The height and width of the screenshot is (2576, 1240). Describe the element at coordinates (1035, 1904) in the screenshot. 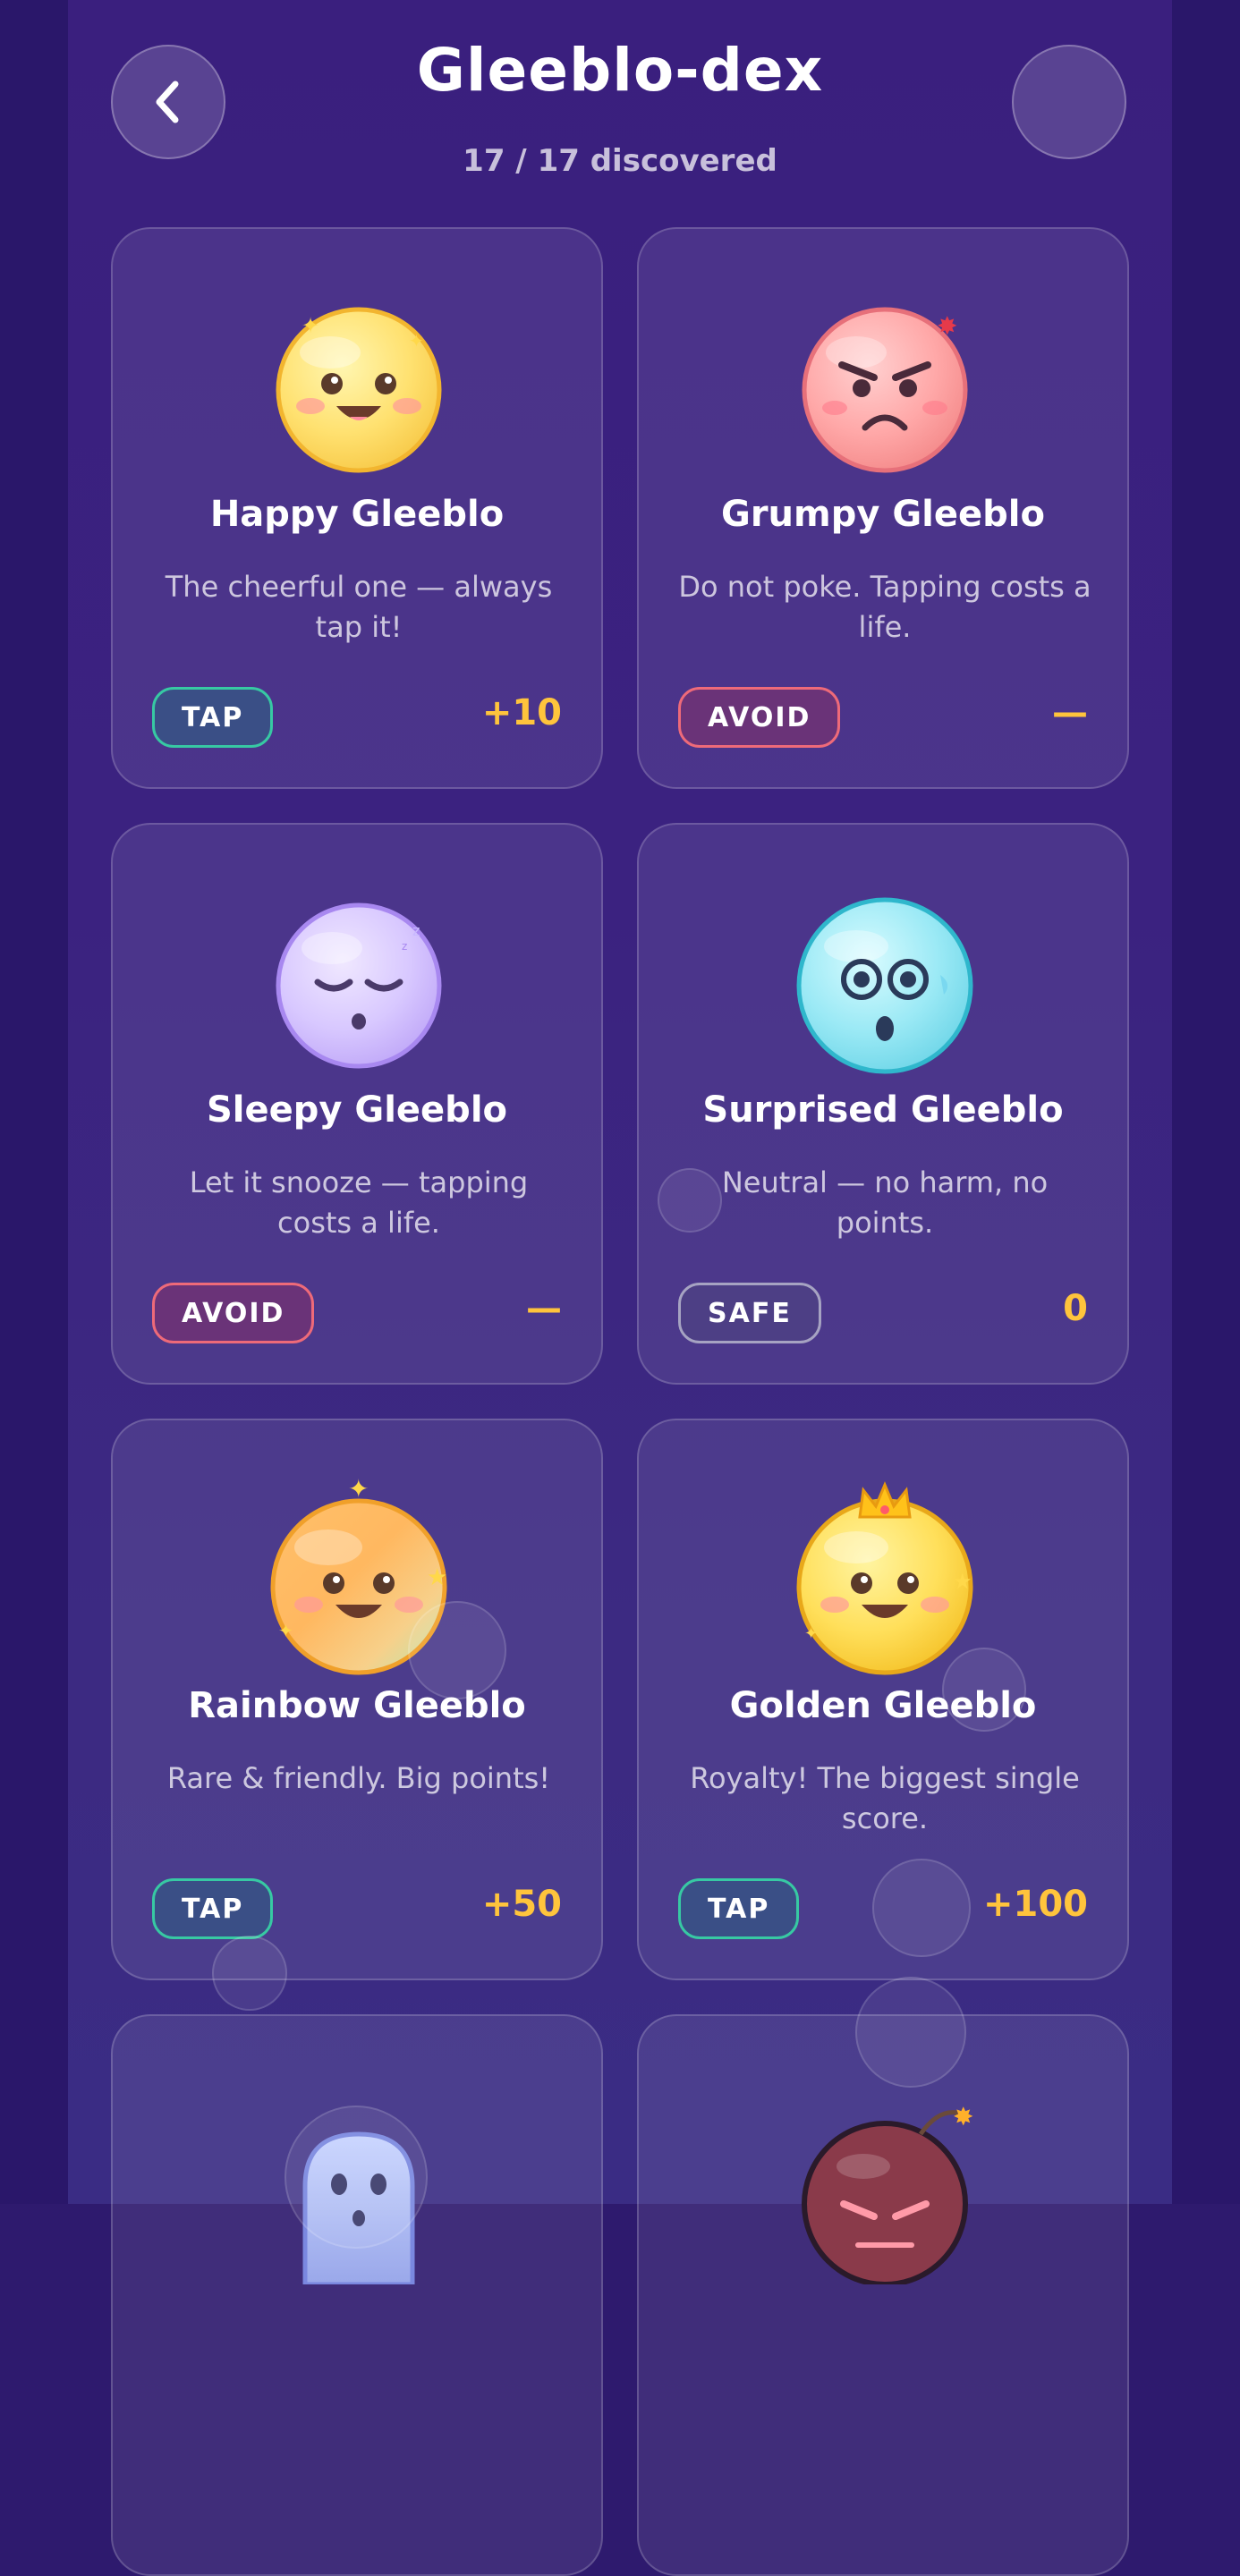

I see `points-value: +100` at that location.